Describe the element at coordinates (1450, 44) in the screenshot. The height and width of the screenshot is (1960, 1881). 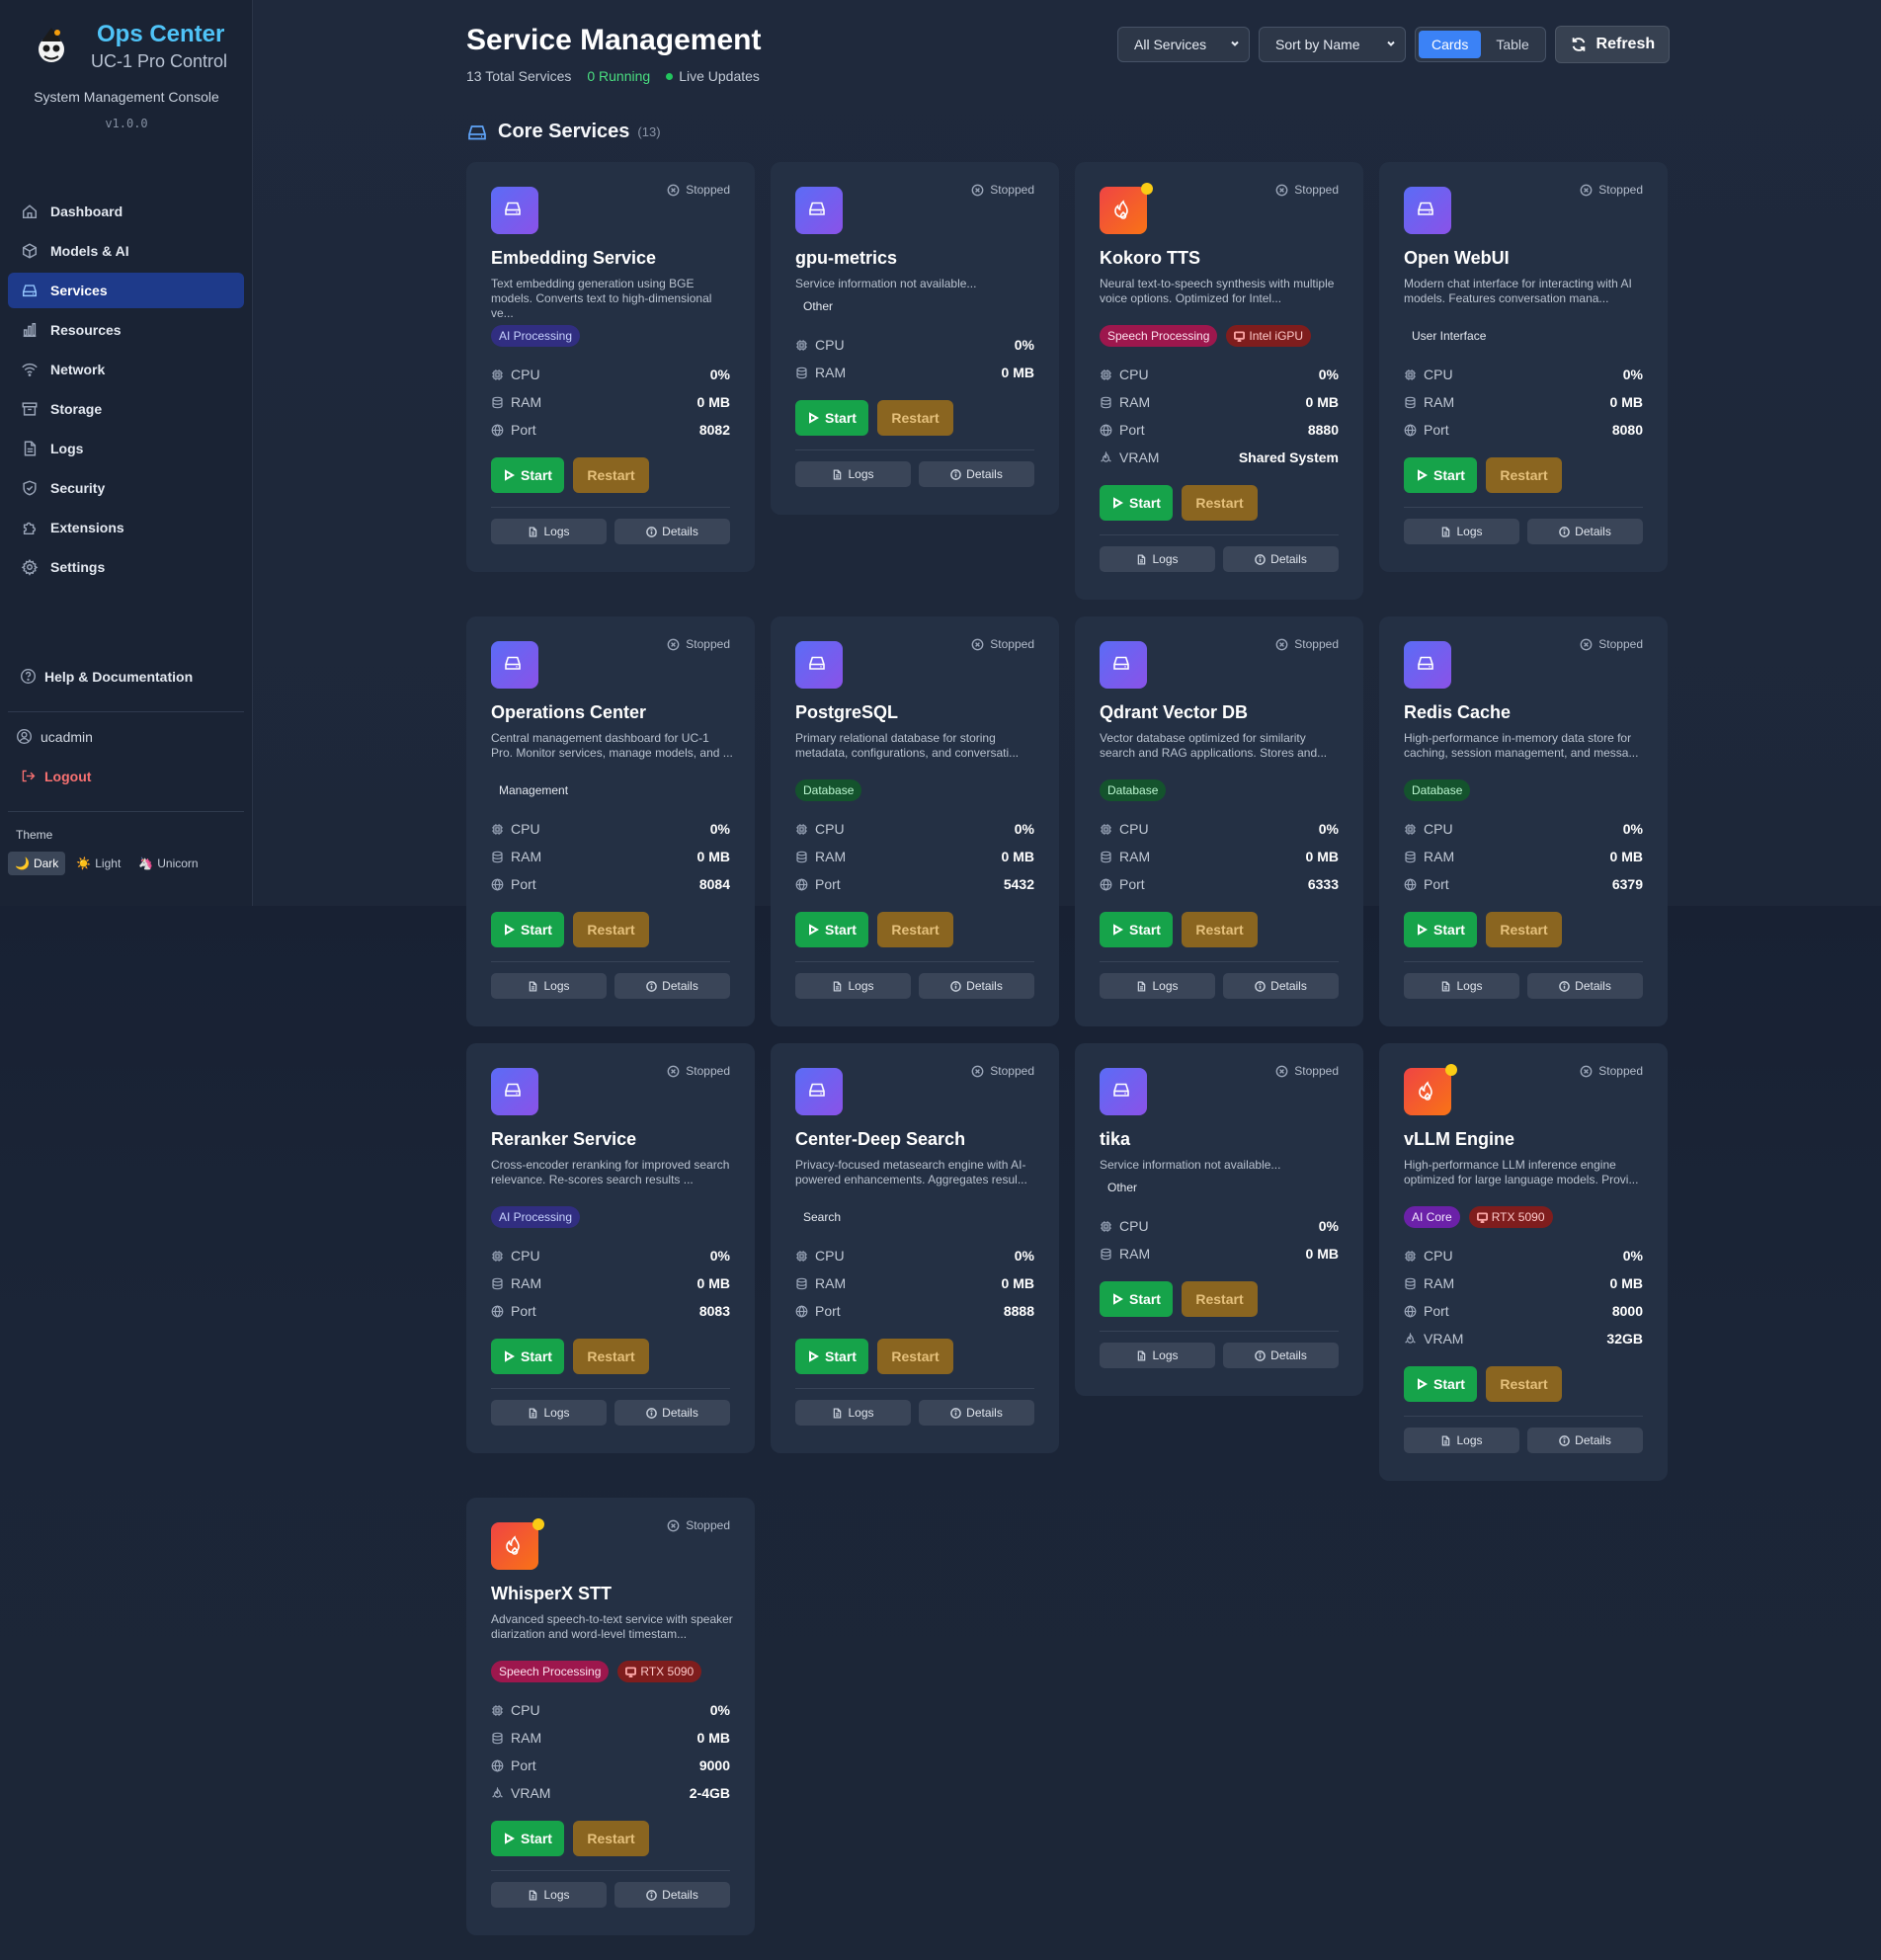
I see `view-cards-button: Cards` at that location.